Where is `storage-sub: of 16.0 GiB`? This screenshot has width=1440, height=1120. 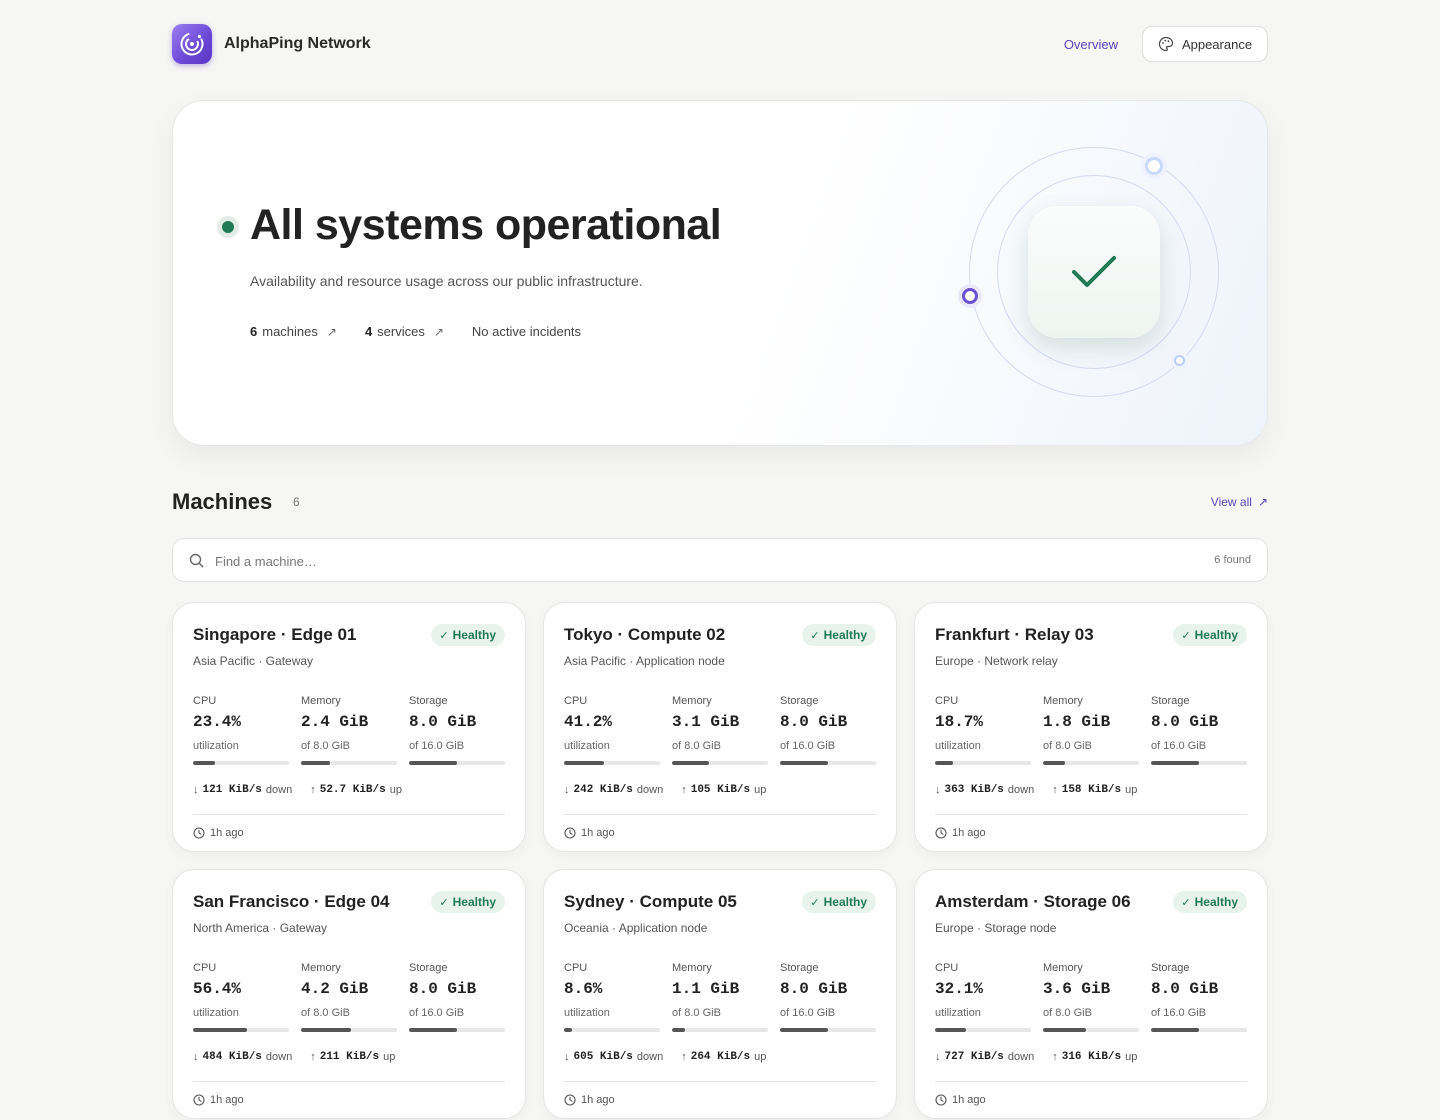 storage-sub: of 16.0 GiB is located at coordinates (808, 1013).